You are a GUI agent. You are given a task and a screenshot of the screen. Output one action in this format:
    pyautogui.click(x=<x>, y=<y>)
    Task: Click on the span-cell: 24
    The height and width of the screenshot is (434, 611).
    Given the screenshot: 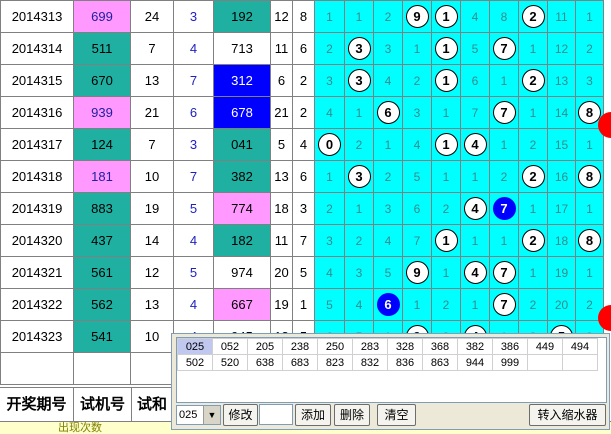 What is the action you would take?
    pyautogui.click(x=152, y=16)
    